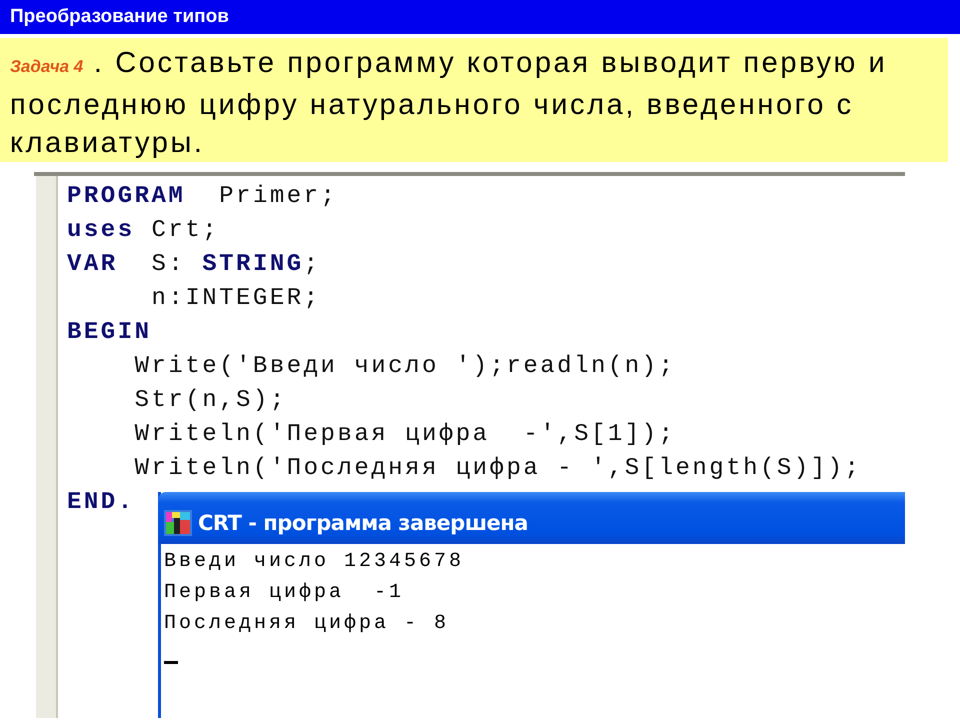  I want to click on code-line: n:INTEGER;, so click(236, 299).